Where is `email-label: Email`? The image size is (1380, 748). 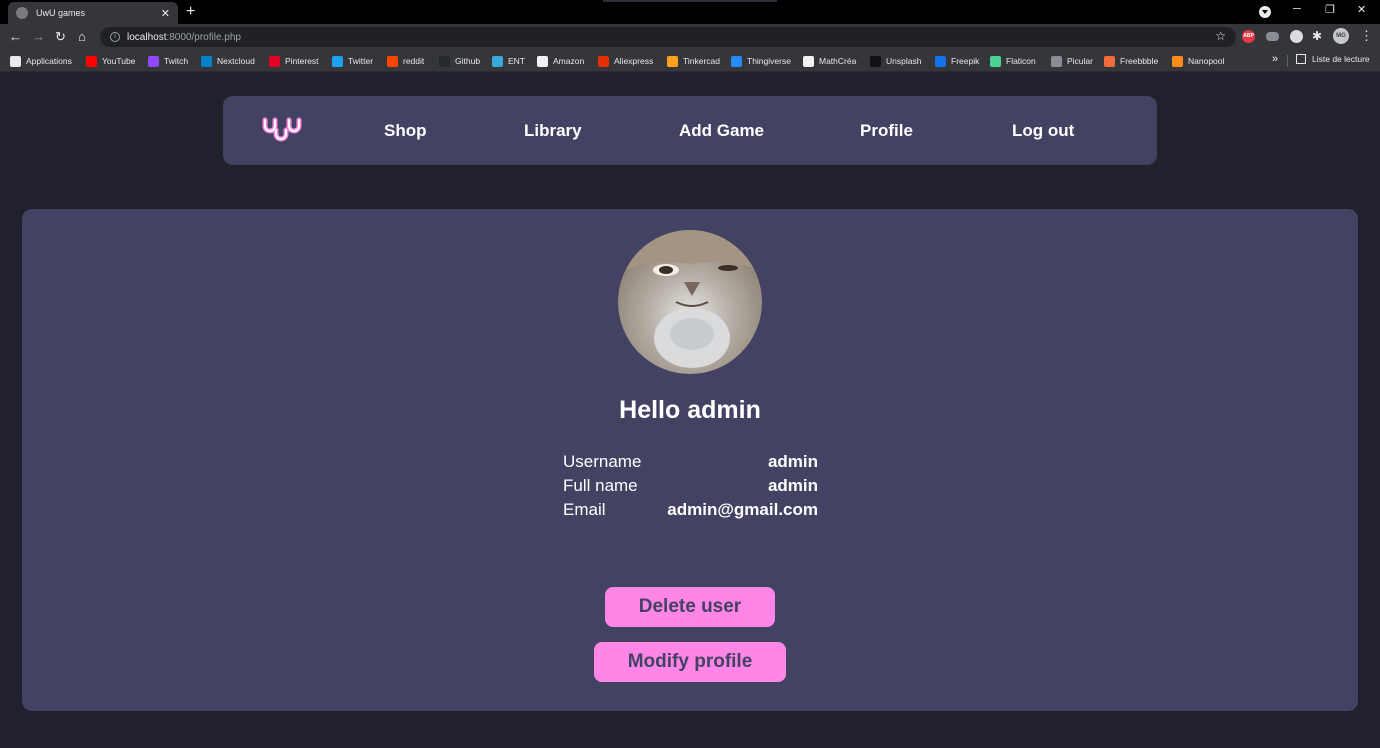
email-label: Email is located at coordinates (584, 509).